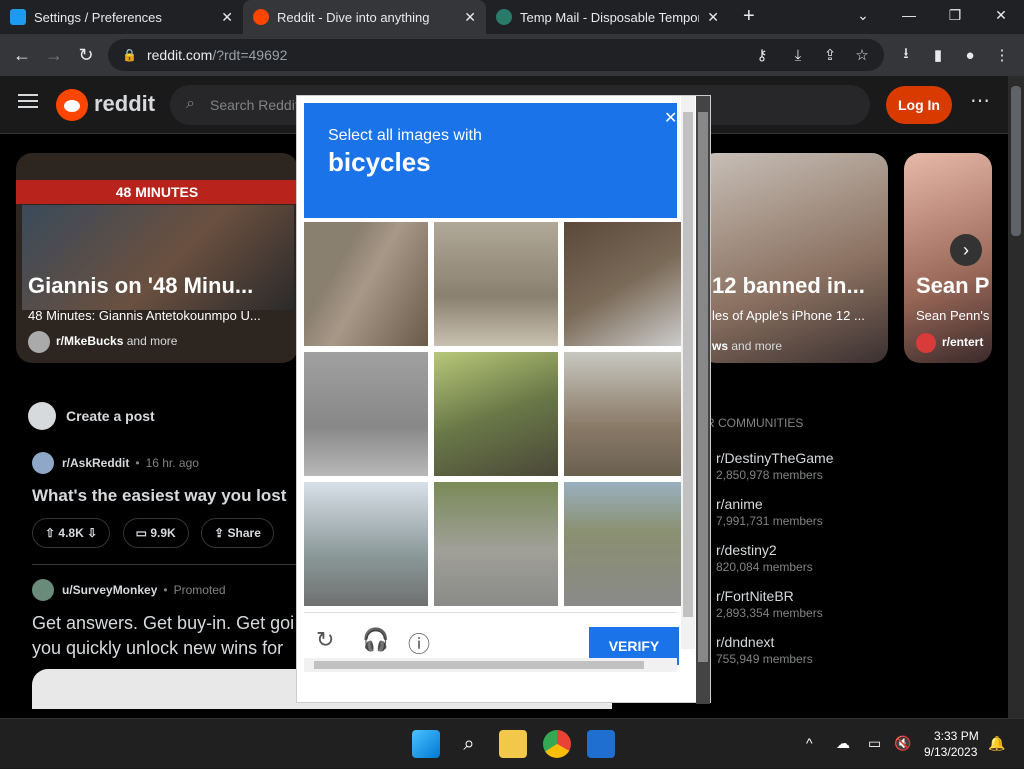 The height and width of the screenshot is (769, 1024). What do you see at coordinates (996, 743) in the screenshot?
I see `notifications-icon: 🔔` at bounding box center [996, 743].